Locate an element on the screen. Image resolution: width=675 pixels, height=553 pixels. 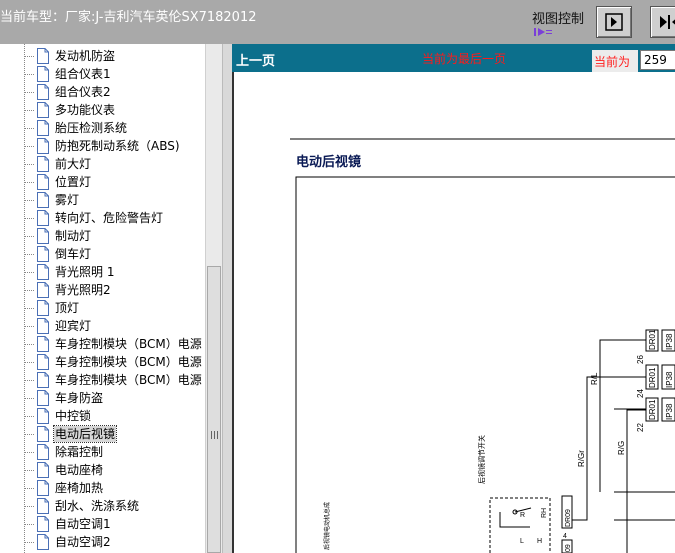
switch-h-label: H is located at coordinates (539, 541).